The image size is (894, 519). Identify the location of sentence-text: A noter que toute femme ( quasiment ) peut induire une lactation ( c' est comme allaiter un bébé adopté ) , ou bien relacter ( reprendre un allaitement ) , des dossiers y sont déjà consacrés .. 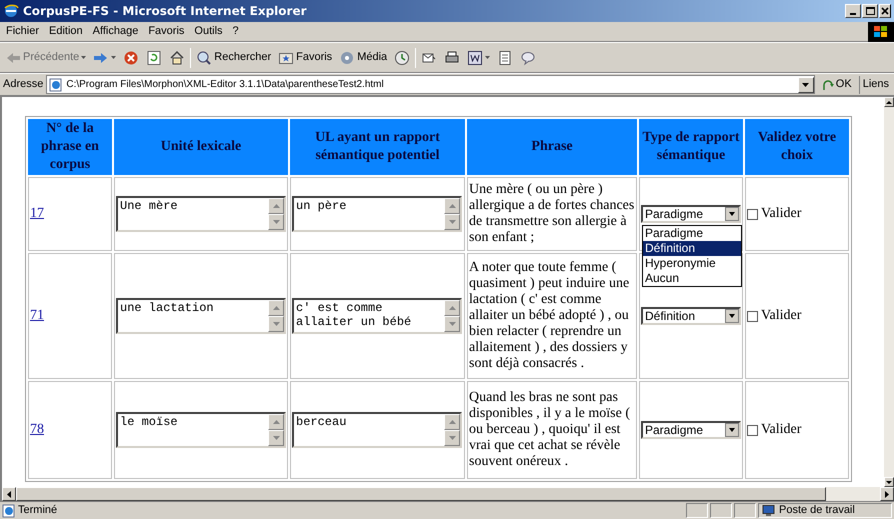
(549, 316).